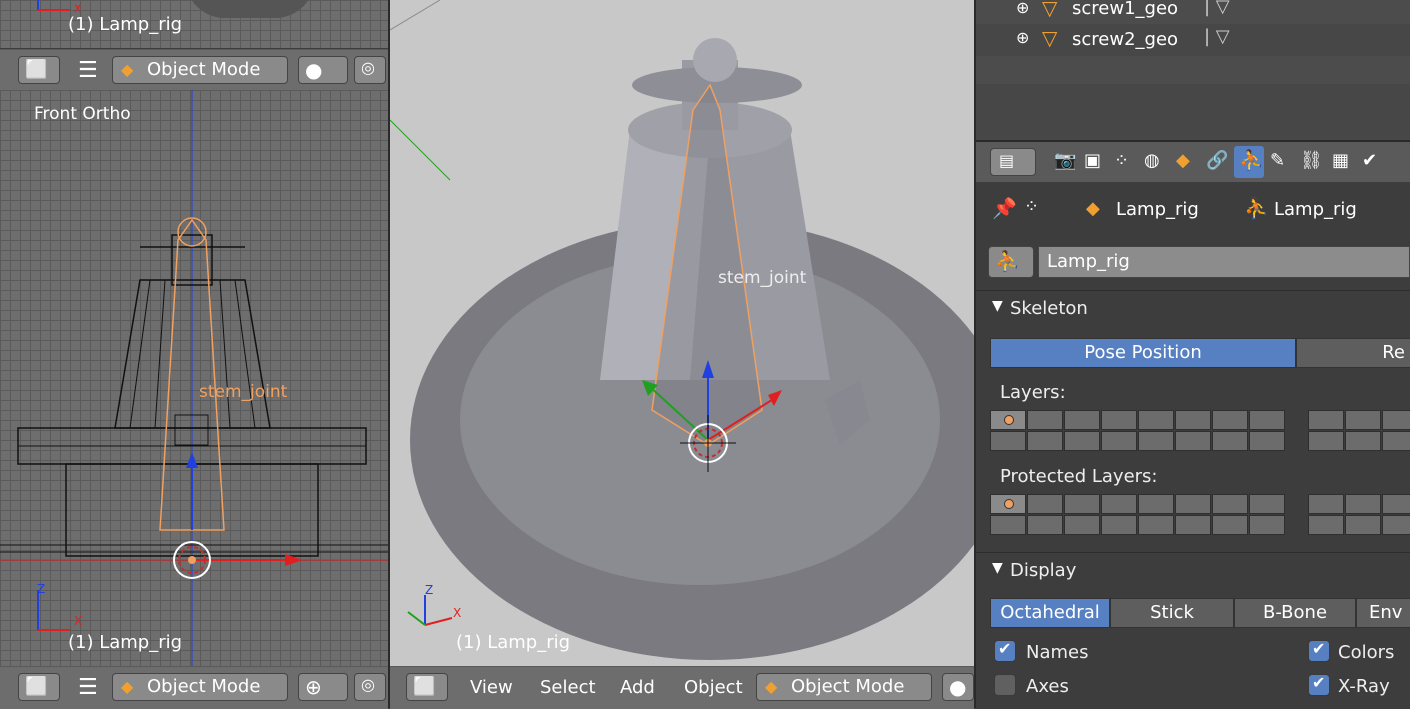 This screenshot has width=1410, height=709. Describe the element at coordinates (1353, 353) in the screenshot. I see `rest-position-toggle: Re` at that location.